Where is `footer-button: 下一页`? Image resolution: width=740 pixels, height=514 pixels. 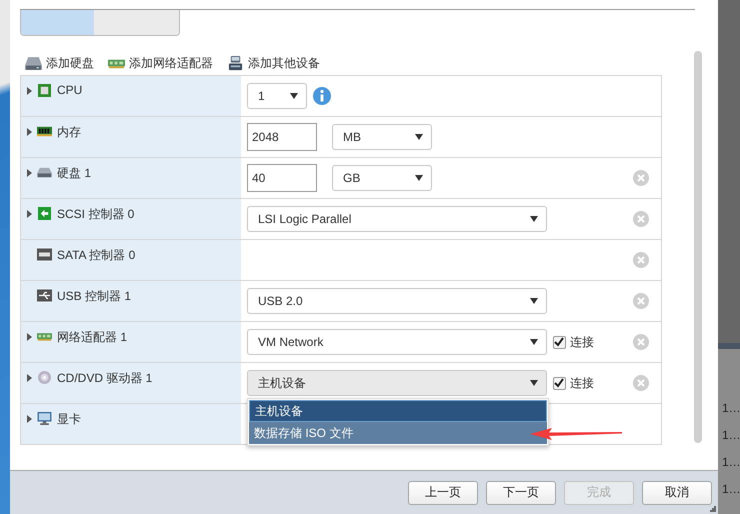 footer-button: 下一页 is located at coordinates (521, 492).